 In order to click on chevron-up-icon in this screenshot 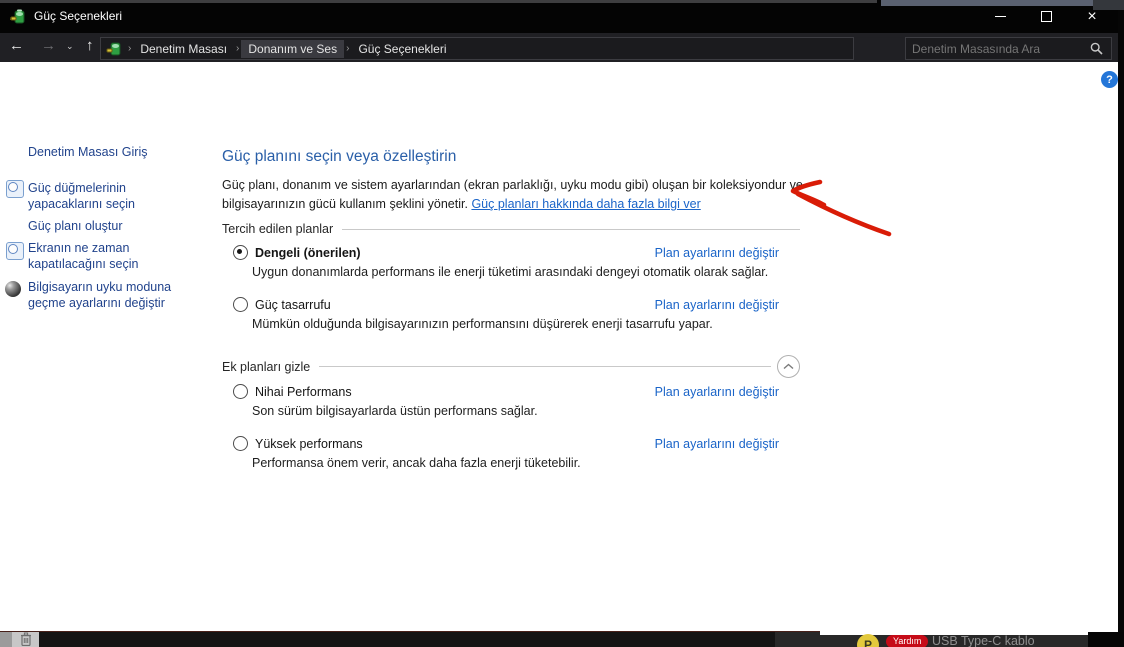, I will do `click(788, 366)`.